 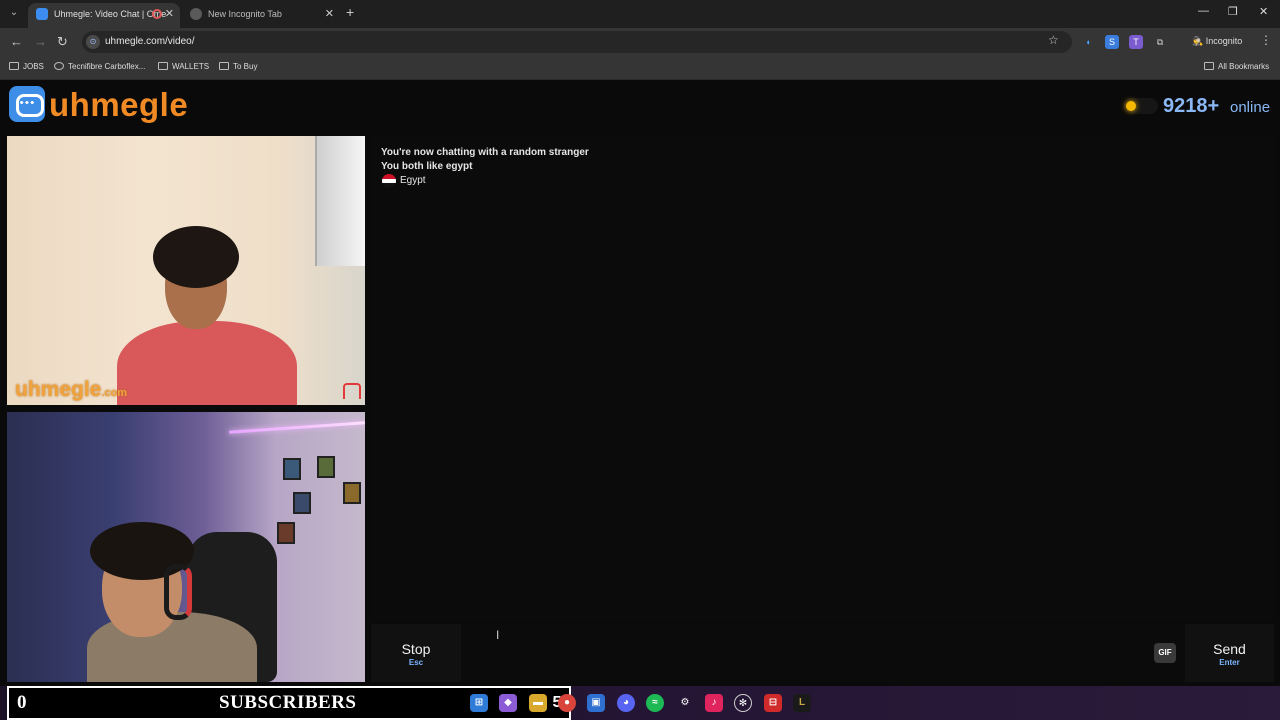 I want to click on stop-label: Stop, so click(x=416, y=649).